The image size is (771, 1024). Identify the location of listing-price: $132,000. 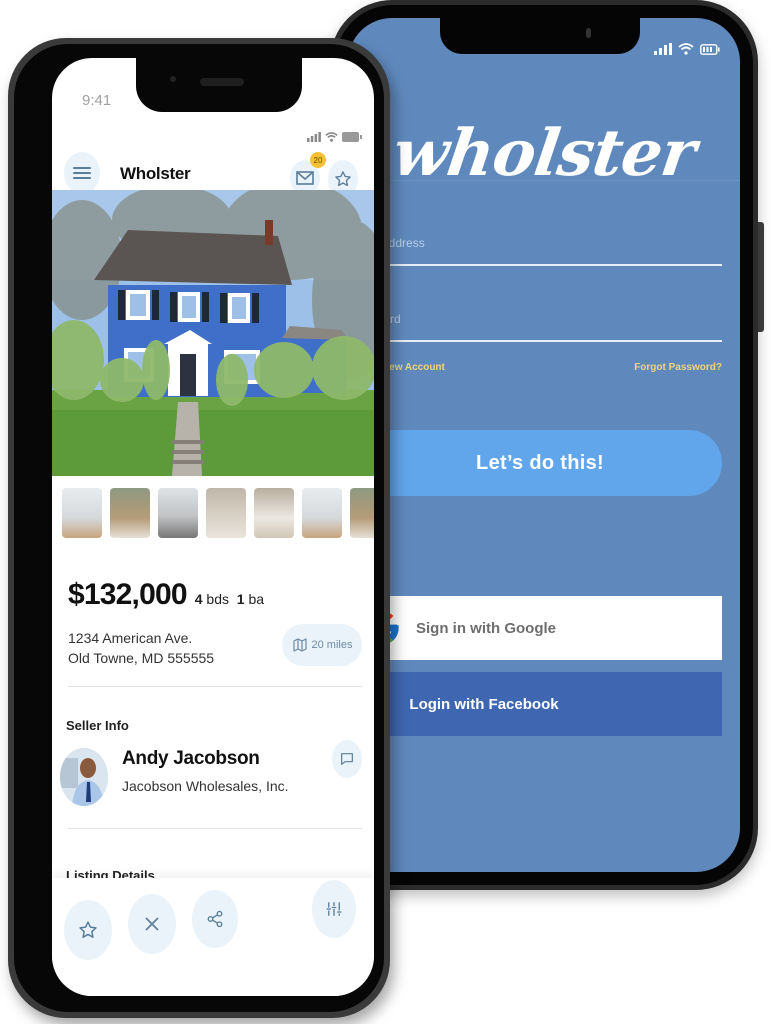
(128, 594).